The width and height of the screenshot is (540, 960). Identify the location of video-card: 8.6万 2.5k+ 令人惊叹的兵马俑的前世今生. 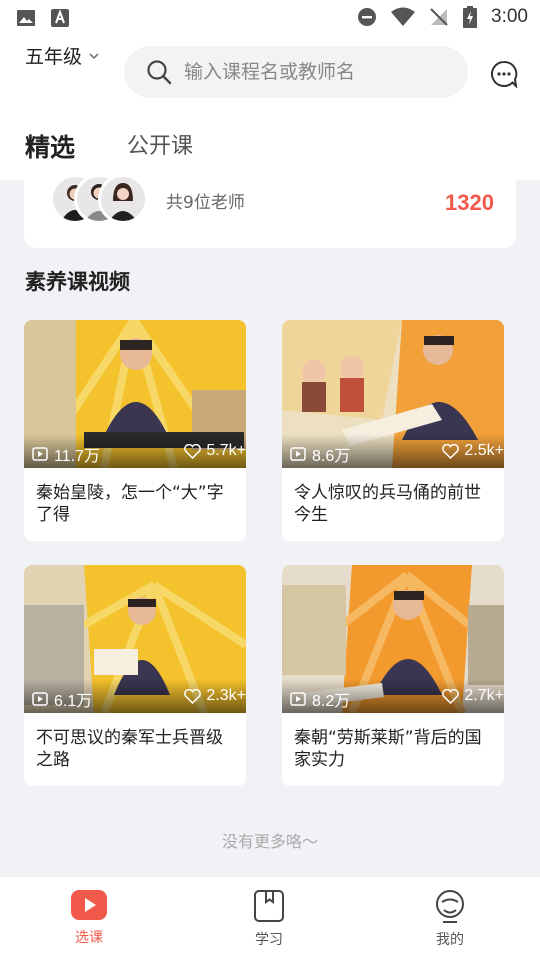
(393, 430).